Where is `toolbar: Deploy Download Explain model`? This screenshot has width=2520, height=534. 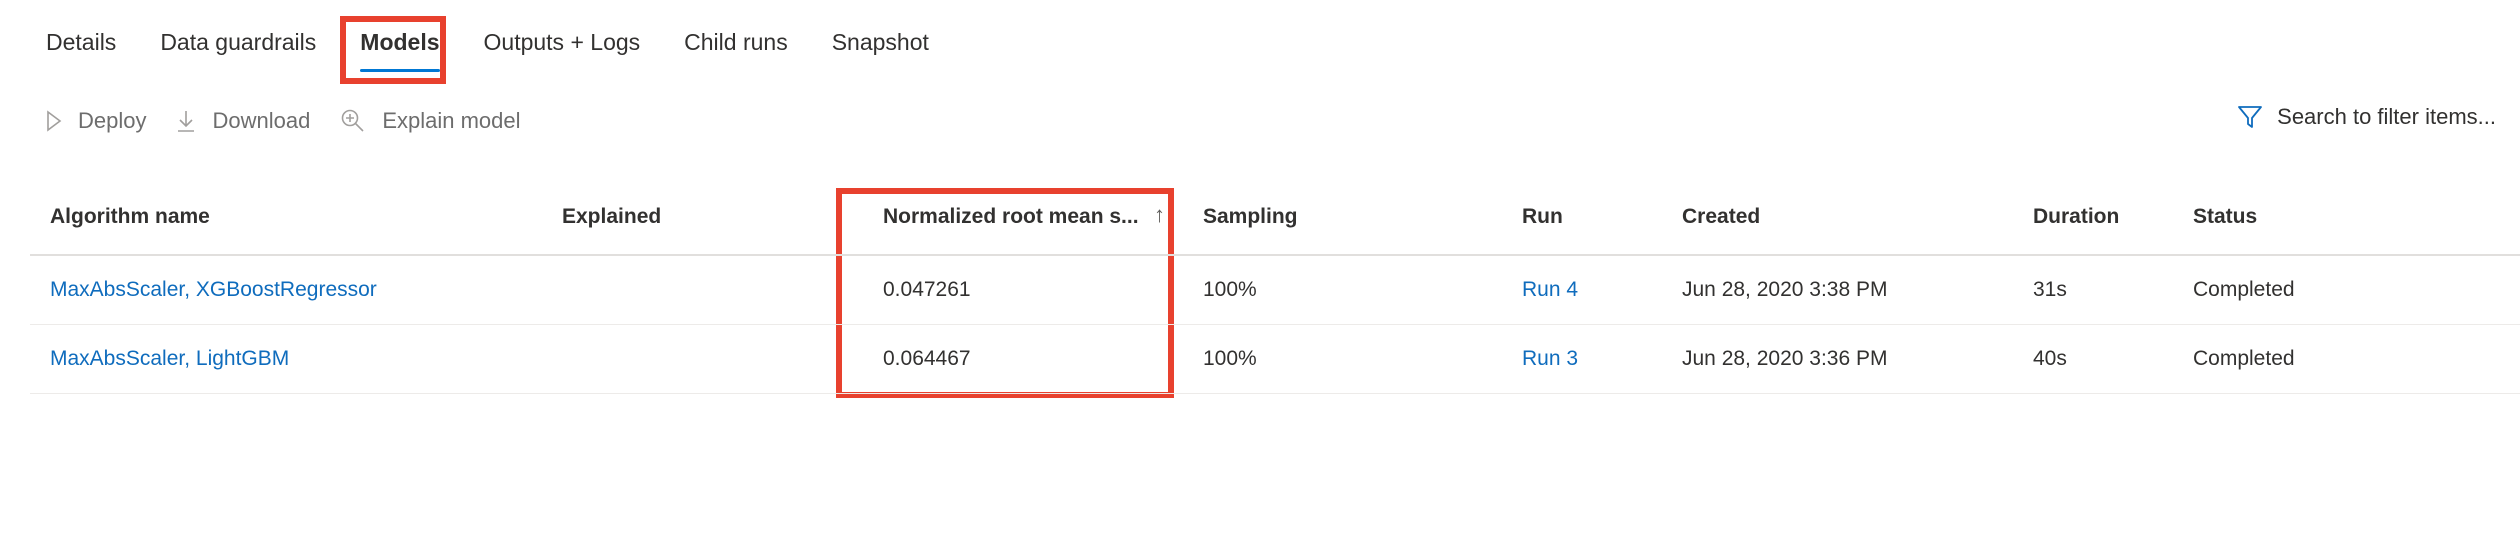
toolbar: Deploy Download Explain model is located at coordinates (298, 121).